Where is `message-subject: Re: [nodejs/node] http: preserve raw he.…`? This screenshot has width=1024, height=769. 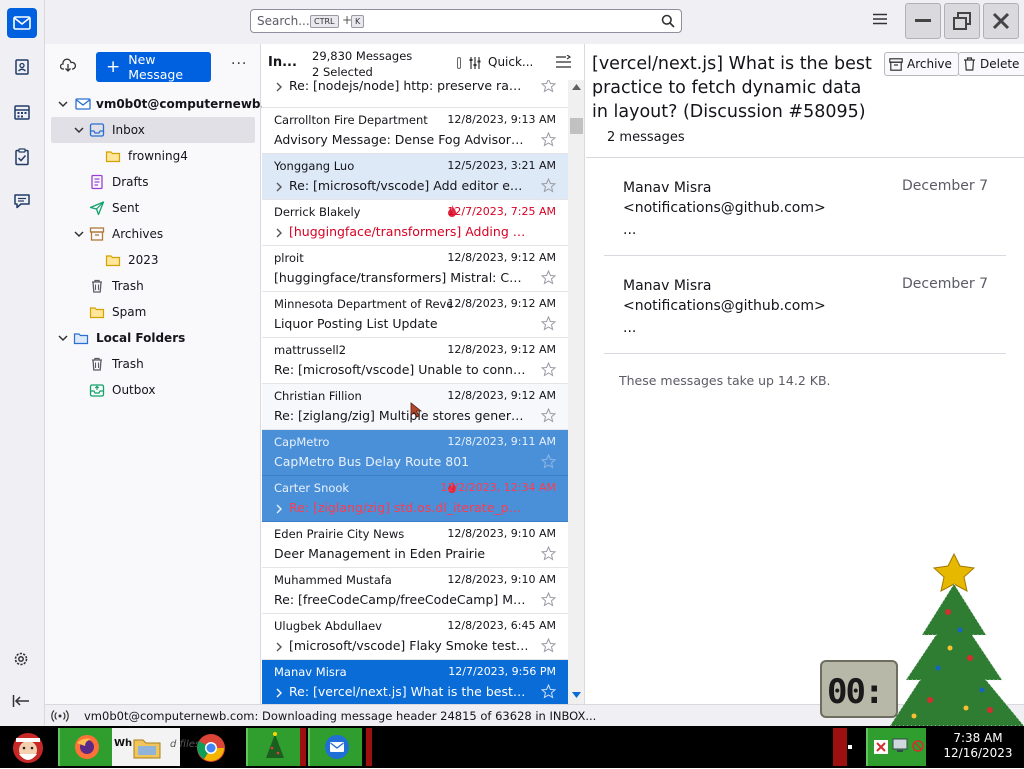
message-subject: Re: [nodejs/node] http: preserve raw he.… is located at coordinates (409, 86).